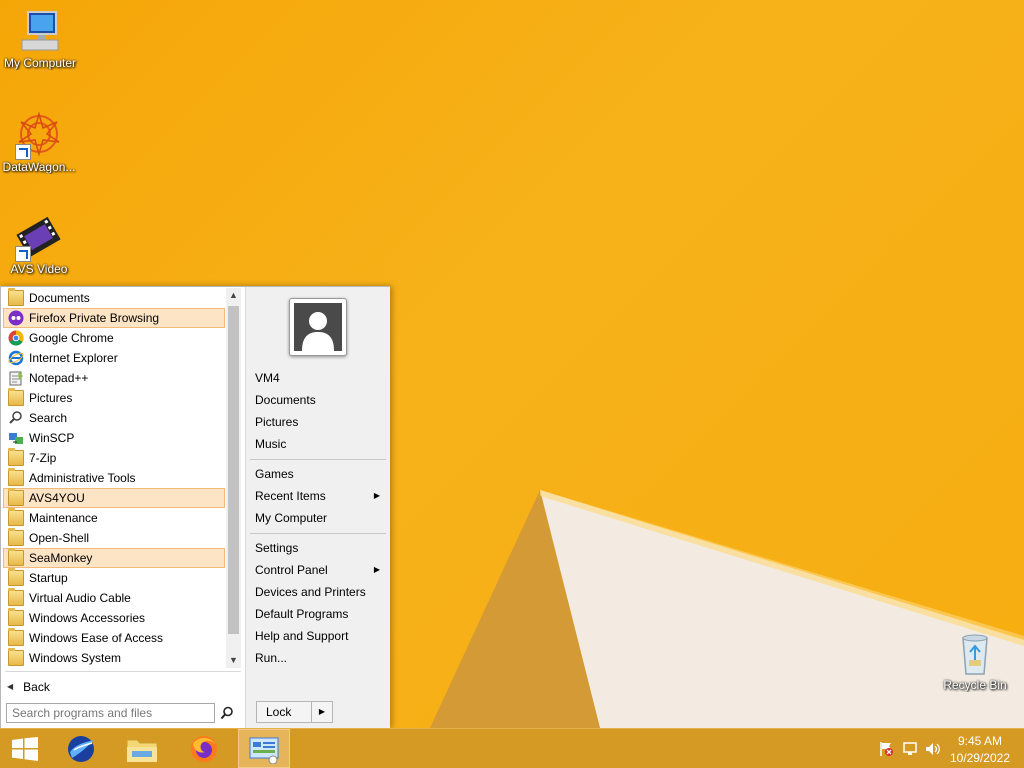 The height and width of the screenshot is (768, 1024). Describe the element at coordinates (73, 358) in the screenshot. I see `program-label: Internet Explorer` at that location.